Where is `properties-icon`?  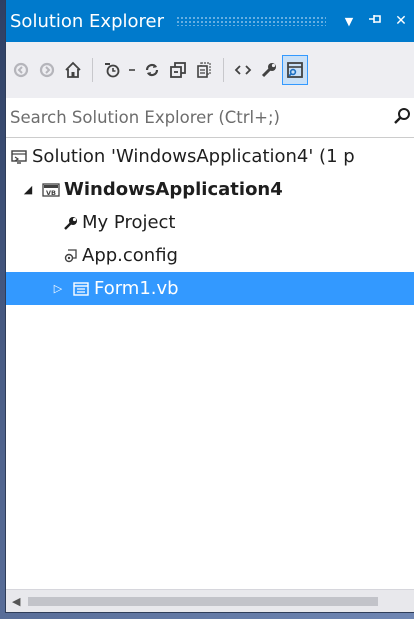
properties-icon is located at coordinates (268, 70).